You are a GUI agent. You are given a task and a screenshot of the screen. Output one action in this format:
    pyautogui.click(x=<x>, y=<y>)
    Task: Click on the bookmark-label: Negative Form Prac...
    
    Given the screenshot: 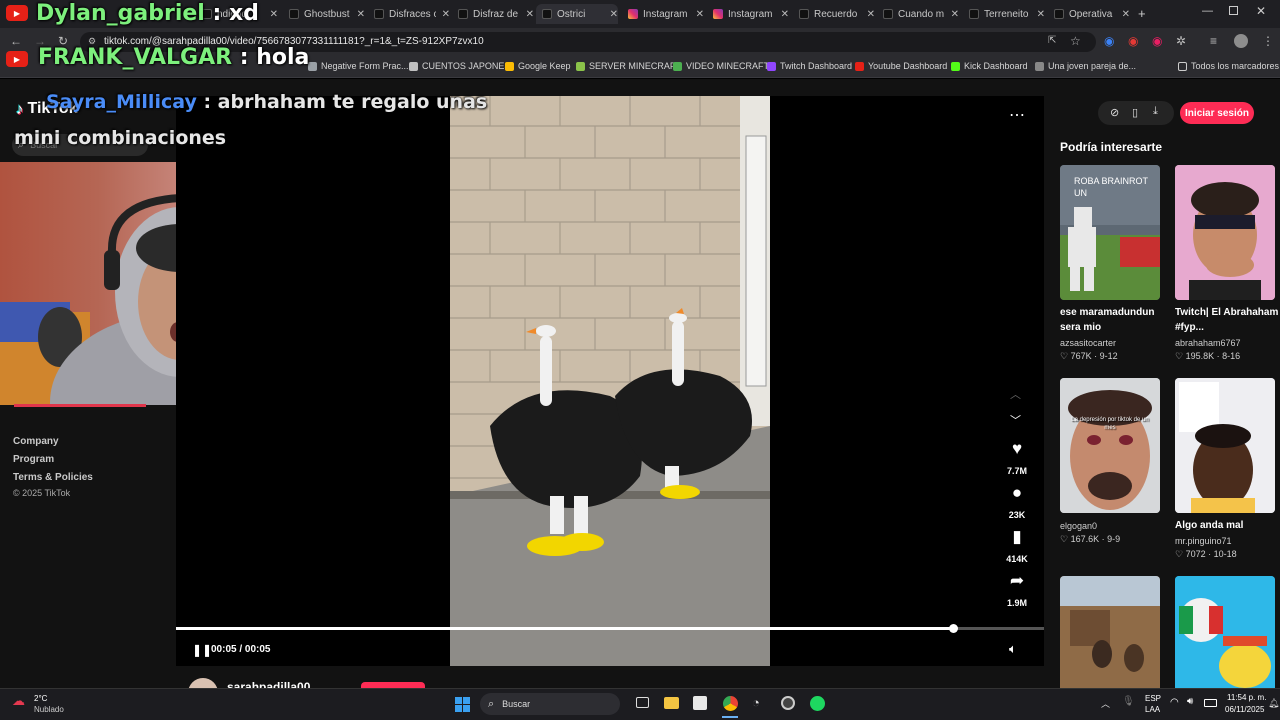 What is the action you would take?
    pyautogui.click(x=365, y=66)
    